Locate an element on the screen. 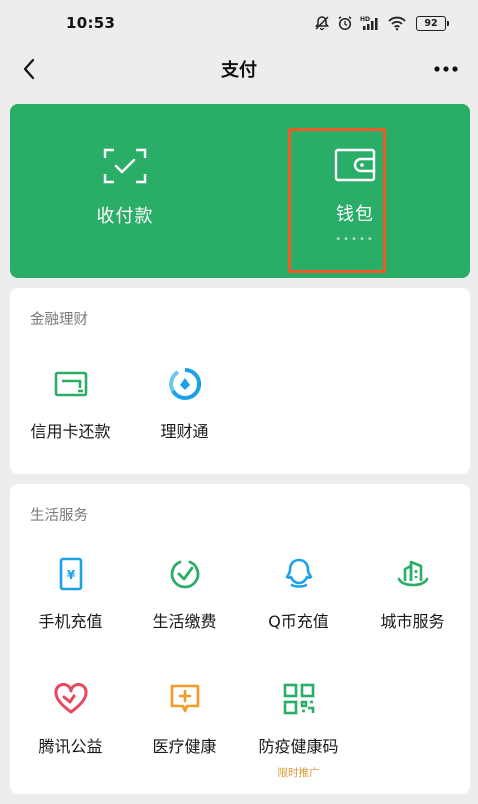 The height and width of the screenshot is (804, 478). health-code-label: 防疫健康码 is located at coordinates (298, 746).